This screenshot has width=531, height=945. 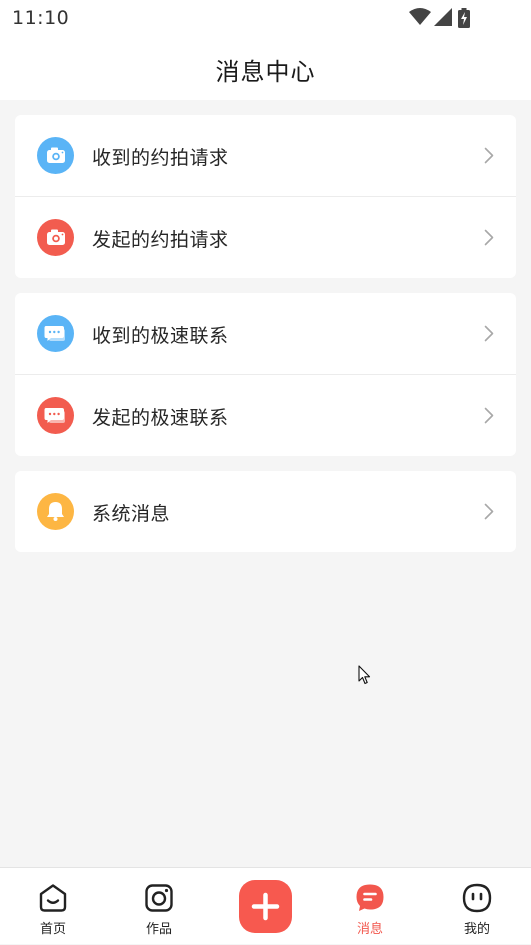 I want to click on home-face-icon, so click(x=53, y=898).